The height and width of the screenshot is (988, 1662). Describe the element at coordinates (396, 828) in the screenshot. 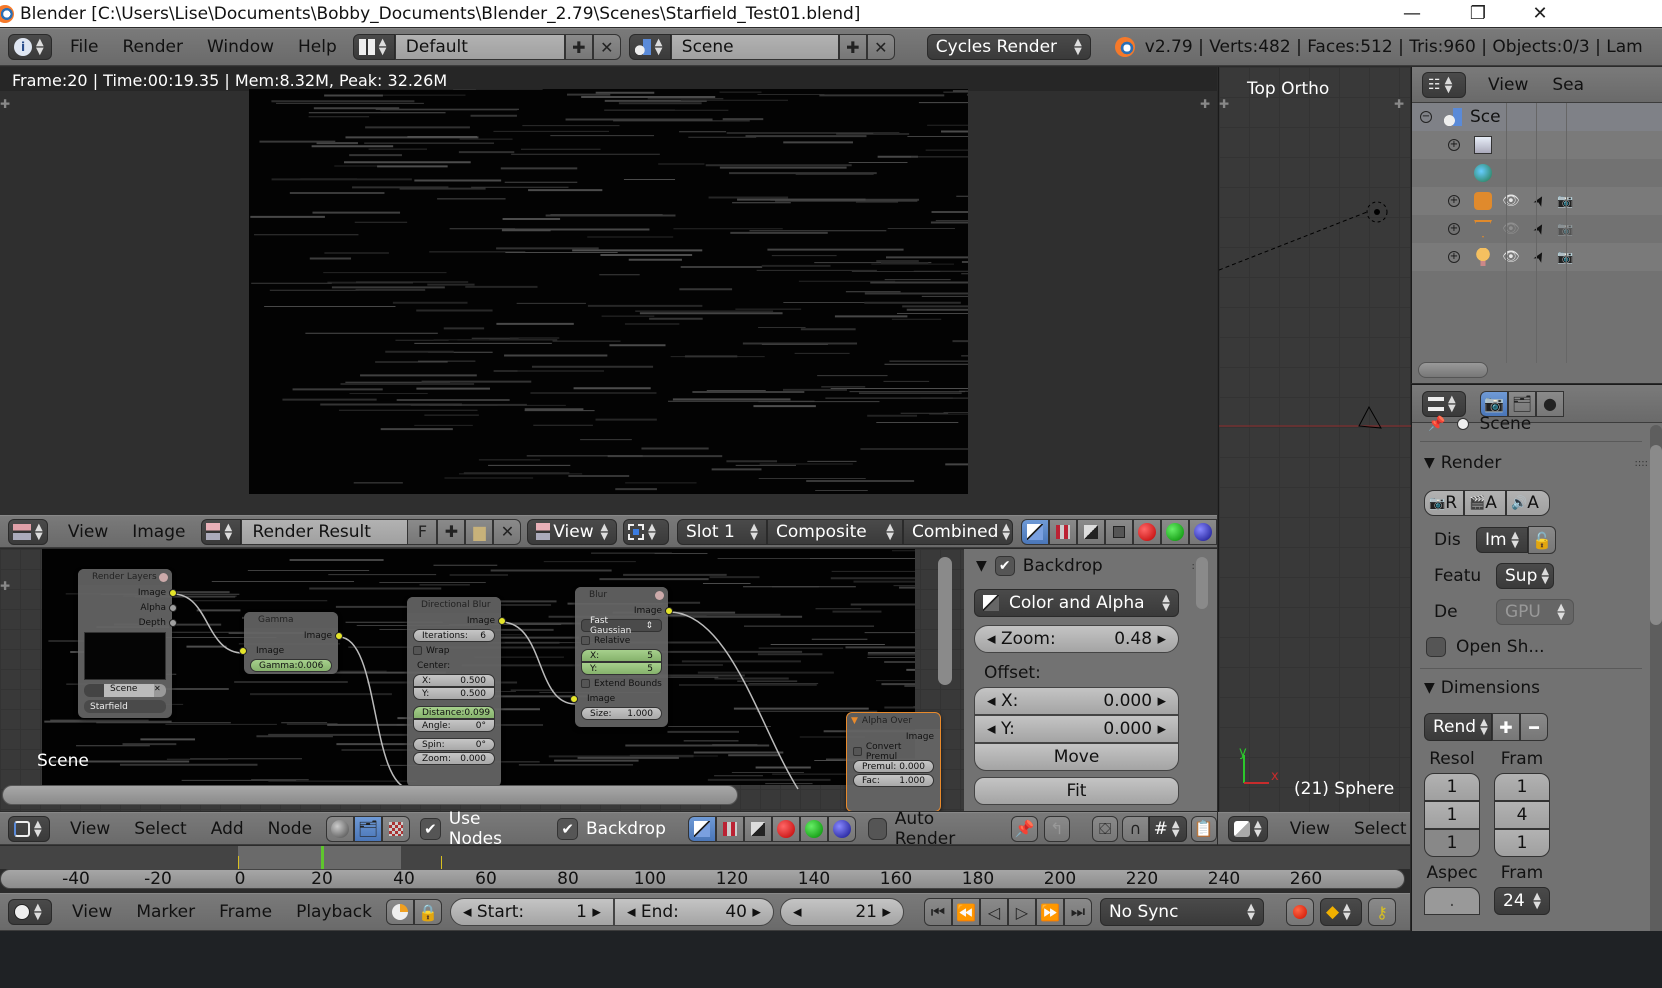

I see `texture-nodes-icon` at that location.